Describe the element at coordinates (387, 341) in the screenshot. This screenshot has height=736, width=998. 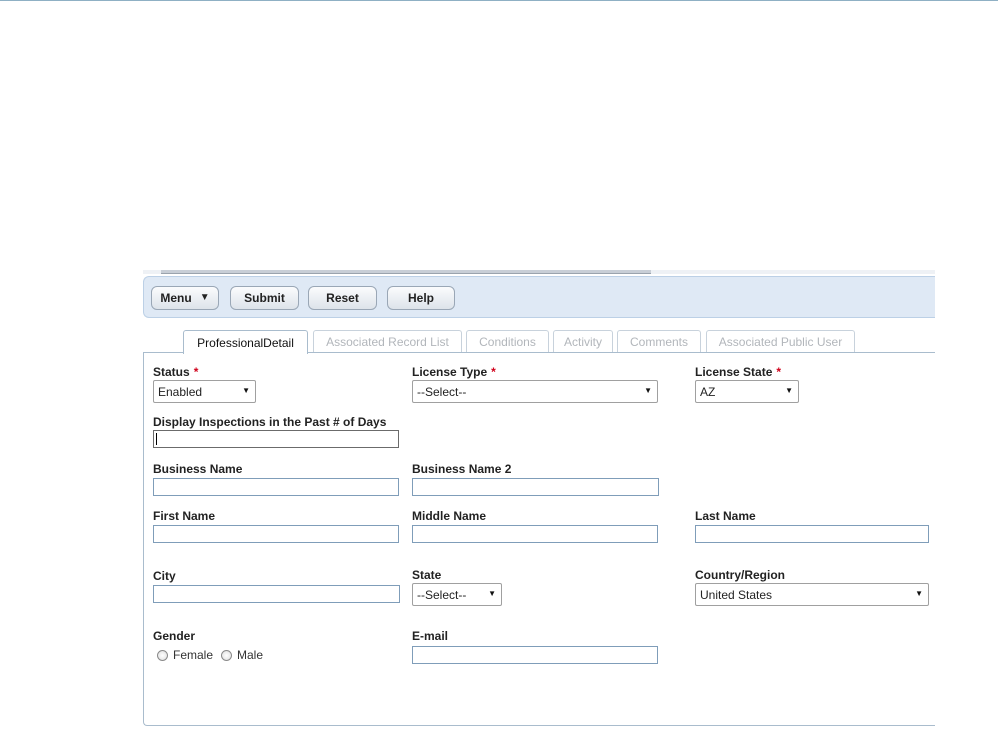
I see `tab-associated-record-list: Associated Record List` at that location.